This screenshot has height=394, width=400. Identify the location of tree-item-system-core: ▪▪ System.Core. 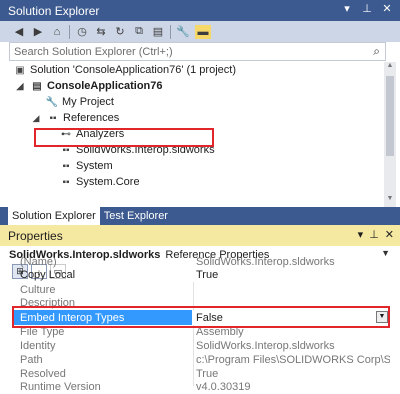
(99, 182).